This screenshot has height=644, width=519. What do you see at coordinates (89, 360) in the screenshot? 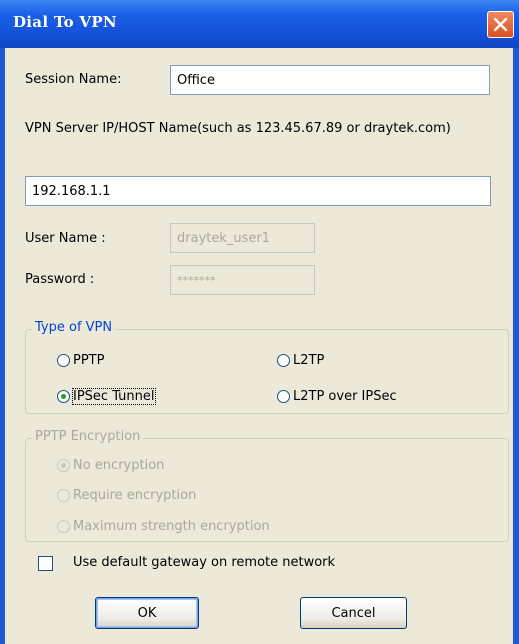
I see `radio-pptp-label: PPTP` at bounding box center [89, 360].